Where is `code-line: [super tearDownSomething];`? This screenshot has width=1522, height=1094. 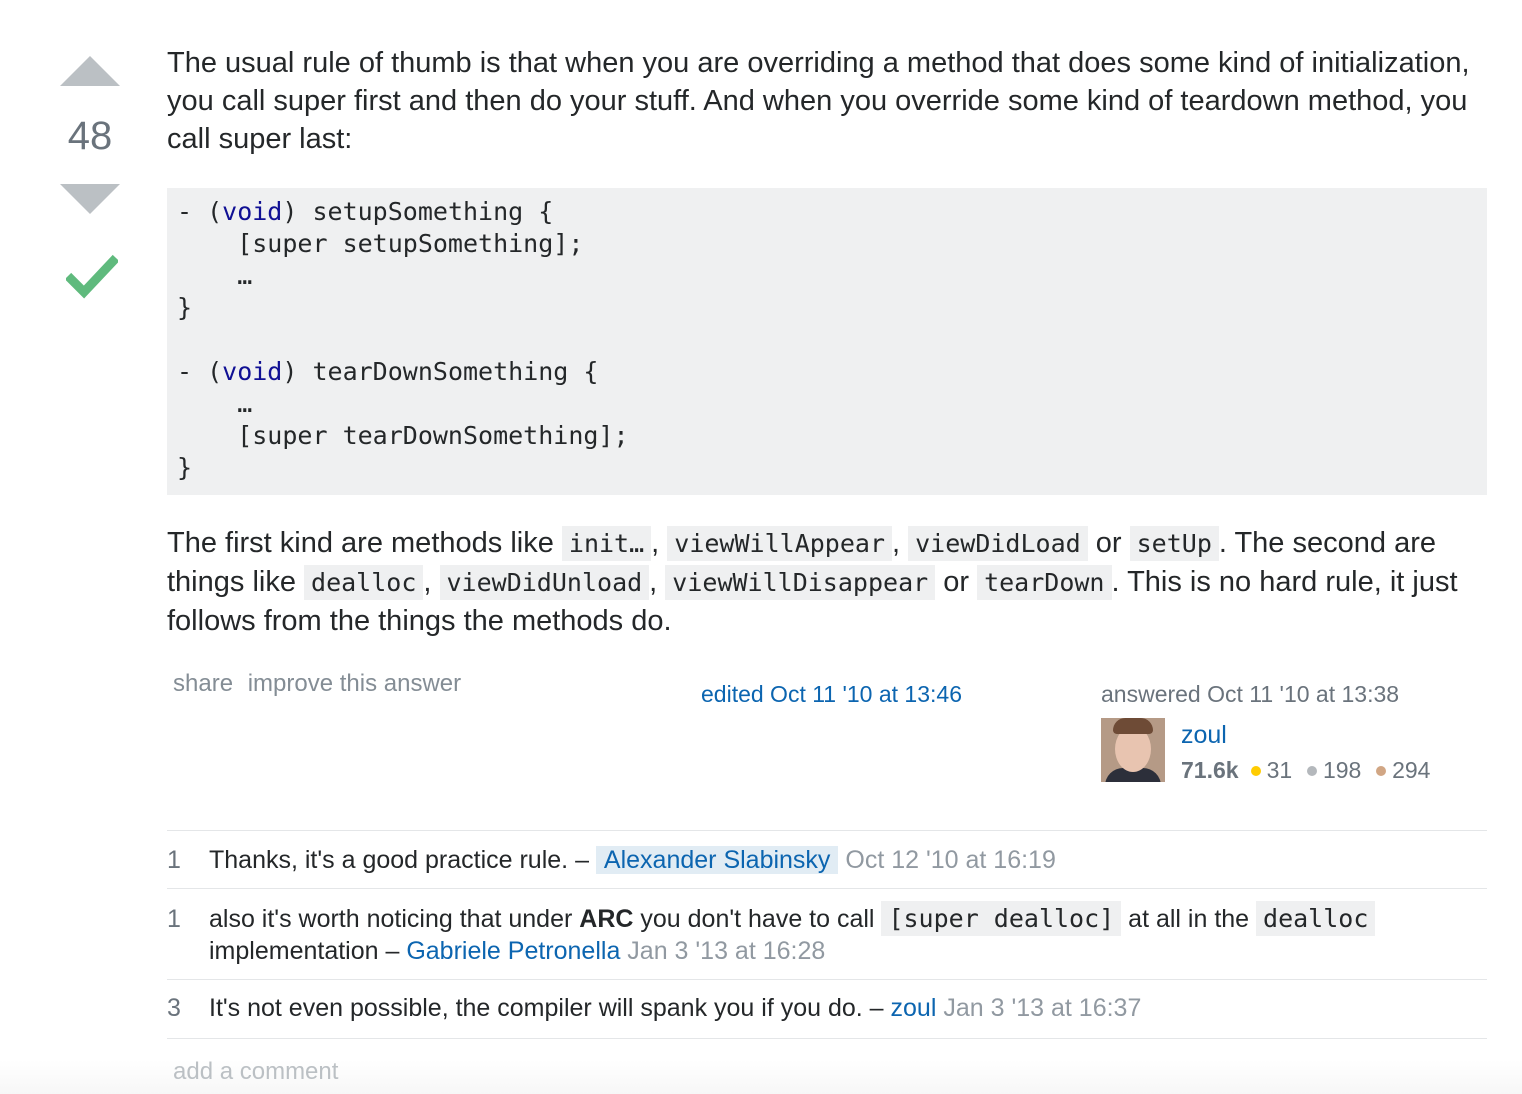 code-line: [super tearDownSomething]; is located at coordinates (403, 435).